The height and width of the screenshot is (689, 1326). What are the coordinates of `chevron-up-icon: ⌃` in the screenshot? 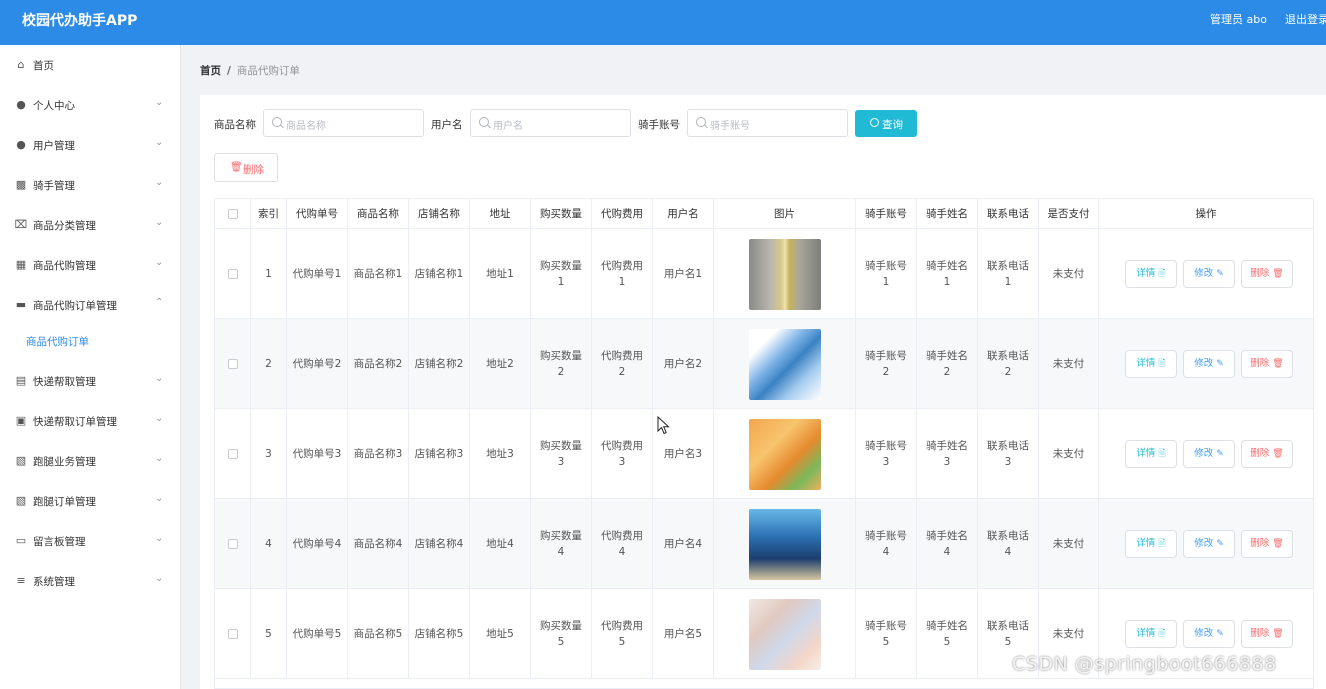 It's located at (159, 302).